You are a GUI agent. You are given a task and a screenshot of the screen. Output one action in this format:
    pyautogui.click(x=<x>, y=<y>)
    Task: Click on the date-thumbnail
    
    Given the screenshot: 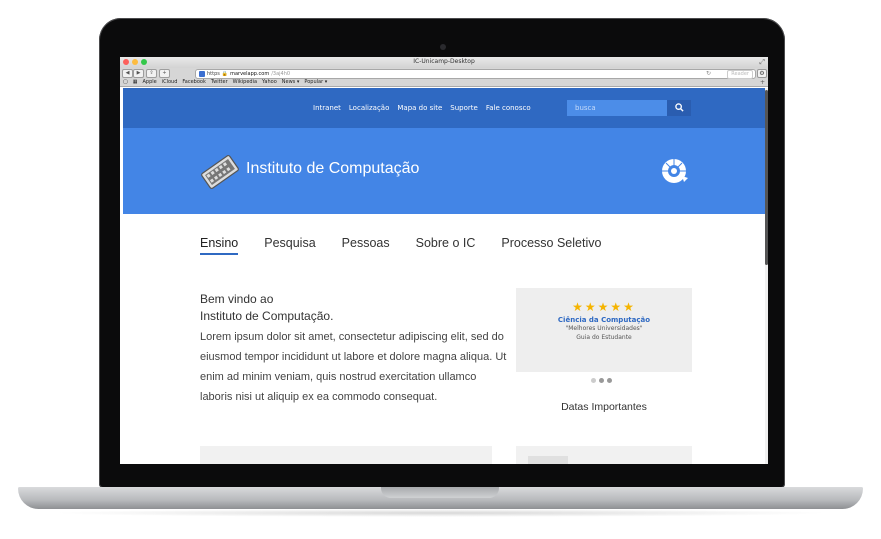 What is the action you would take?
    pyautogui.click(x=548, y=460)
    